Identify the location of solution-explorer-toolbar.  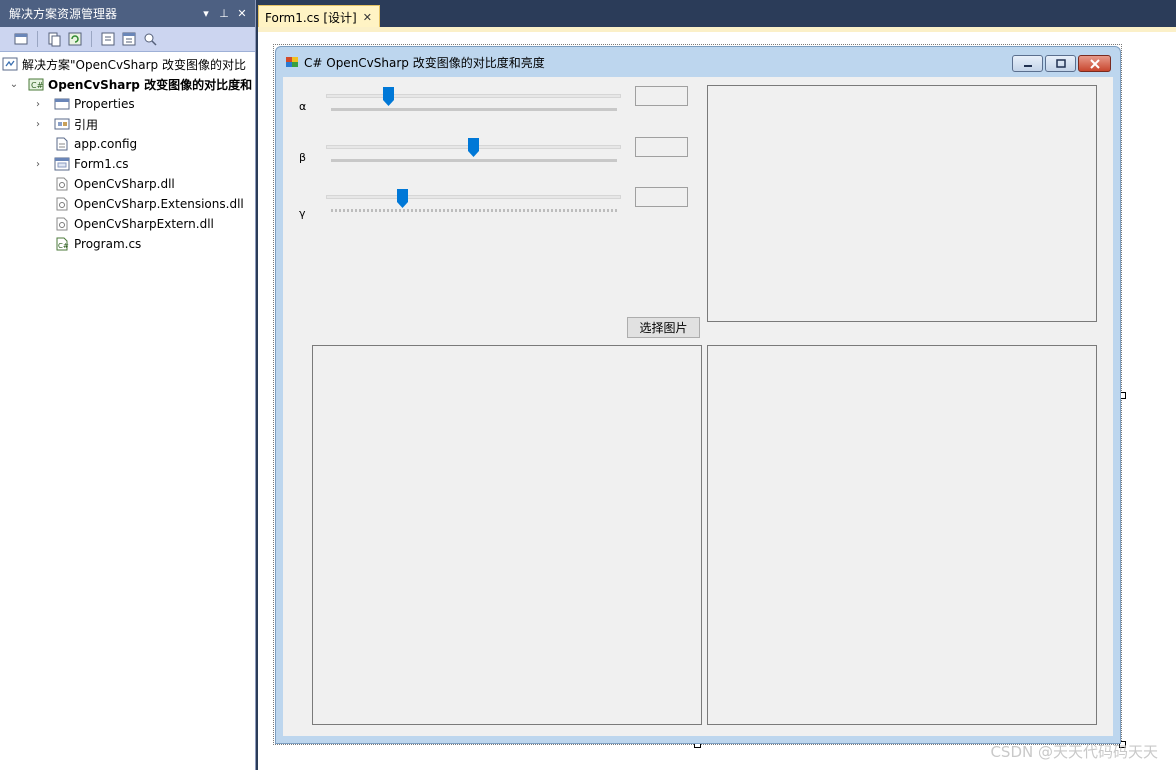
(127, 39).